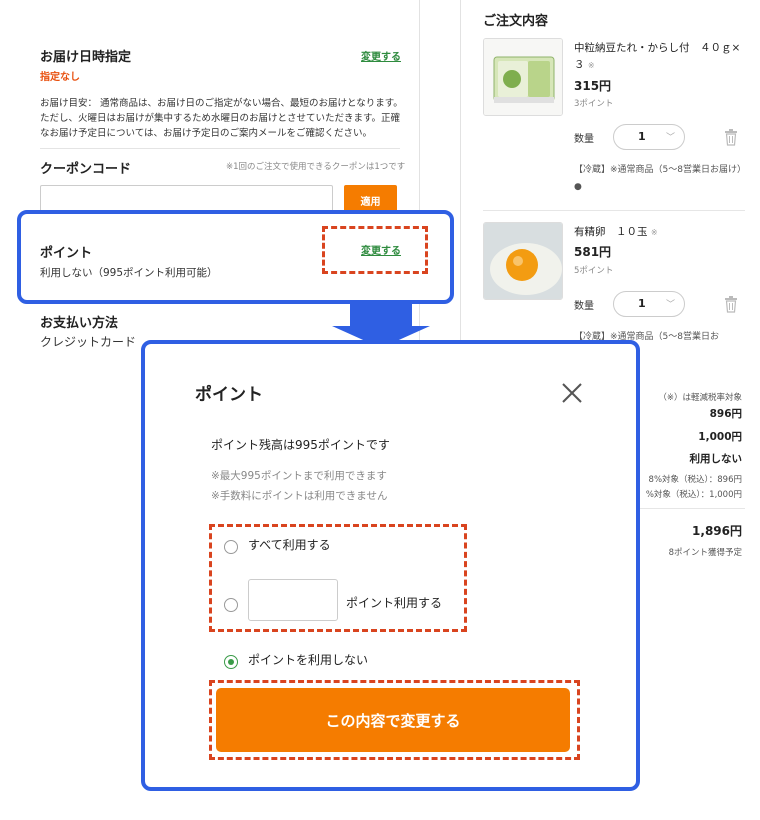 Image resolution: width=760 pixels, height=820 pixels. I want to click on delivery-title: お届け日時指定, so click(86, 57).